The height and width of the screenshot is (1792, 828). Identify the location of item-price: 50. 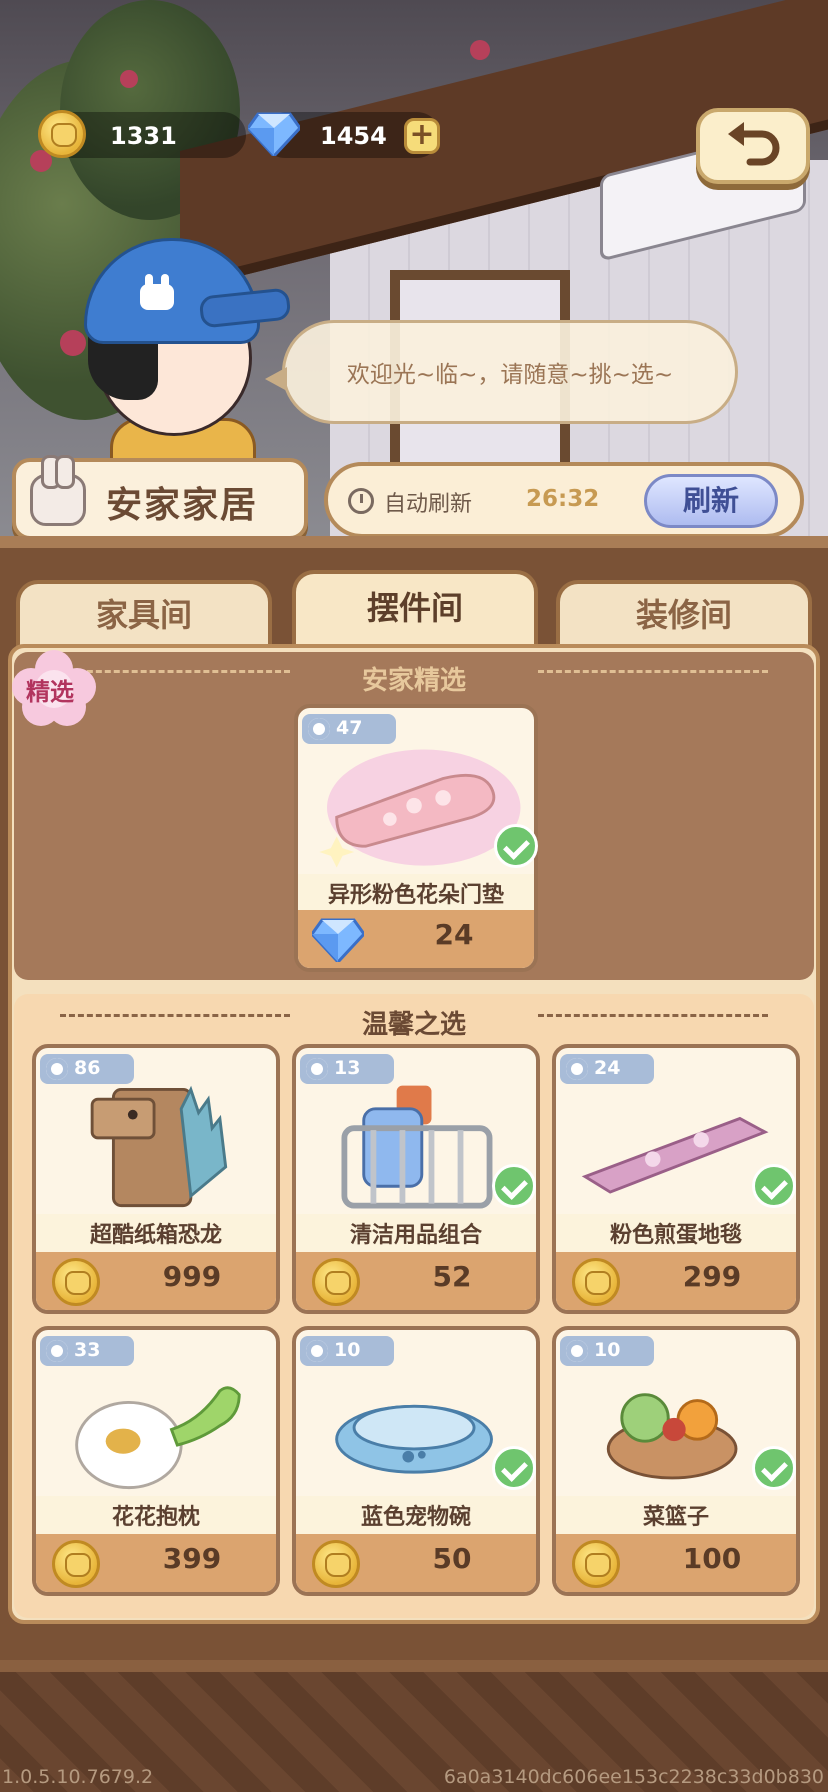
(452, 1558).